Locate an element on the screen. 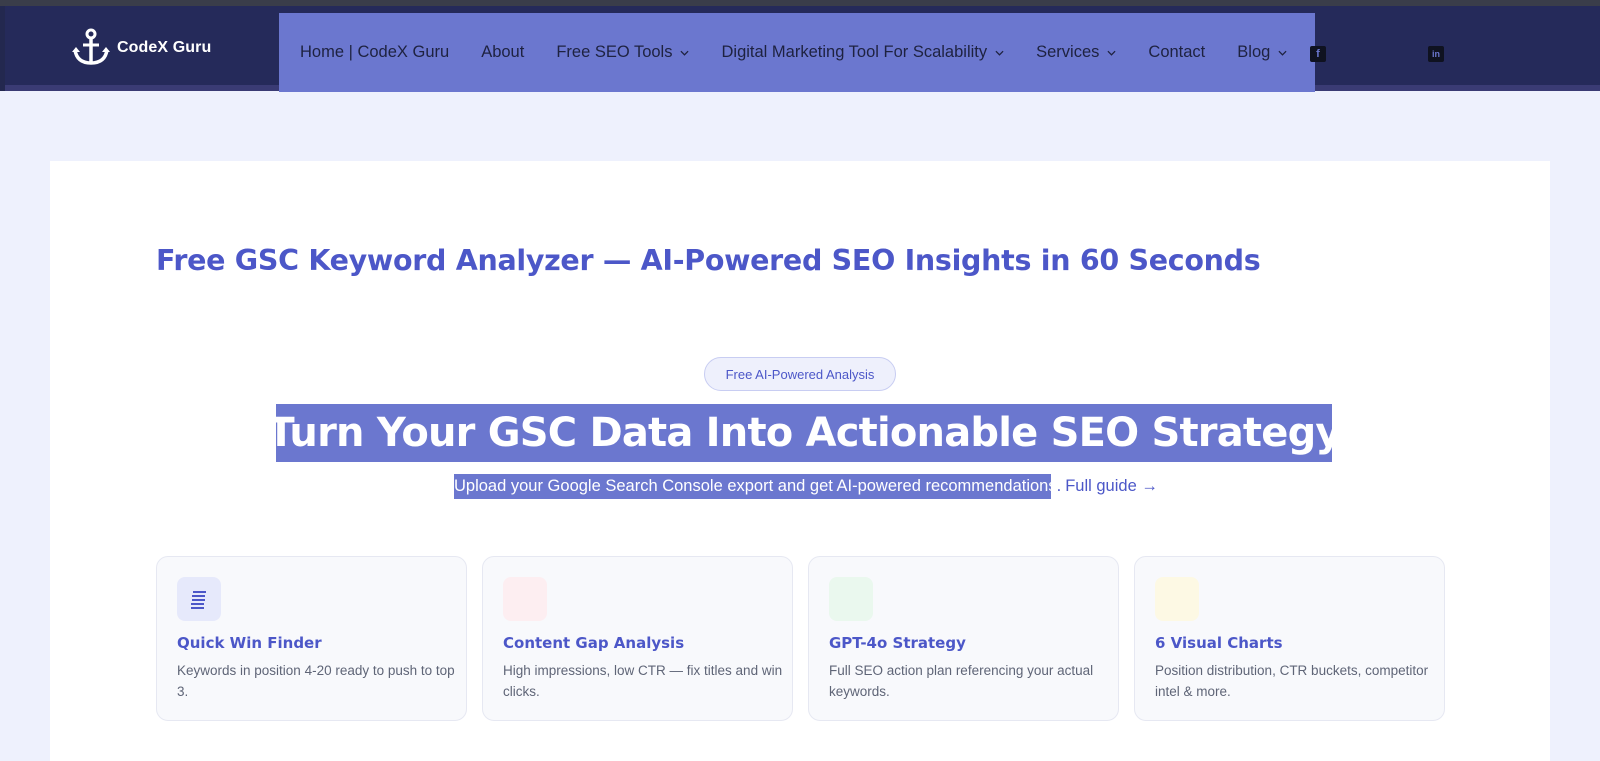  facebook-icon: f is located at coordinates (1318, 54).